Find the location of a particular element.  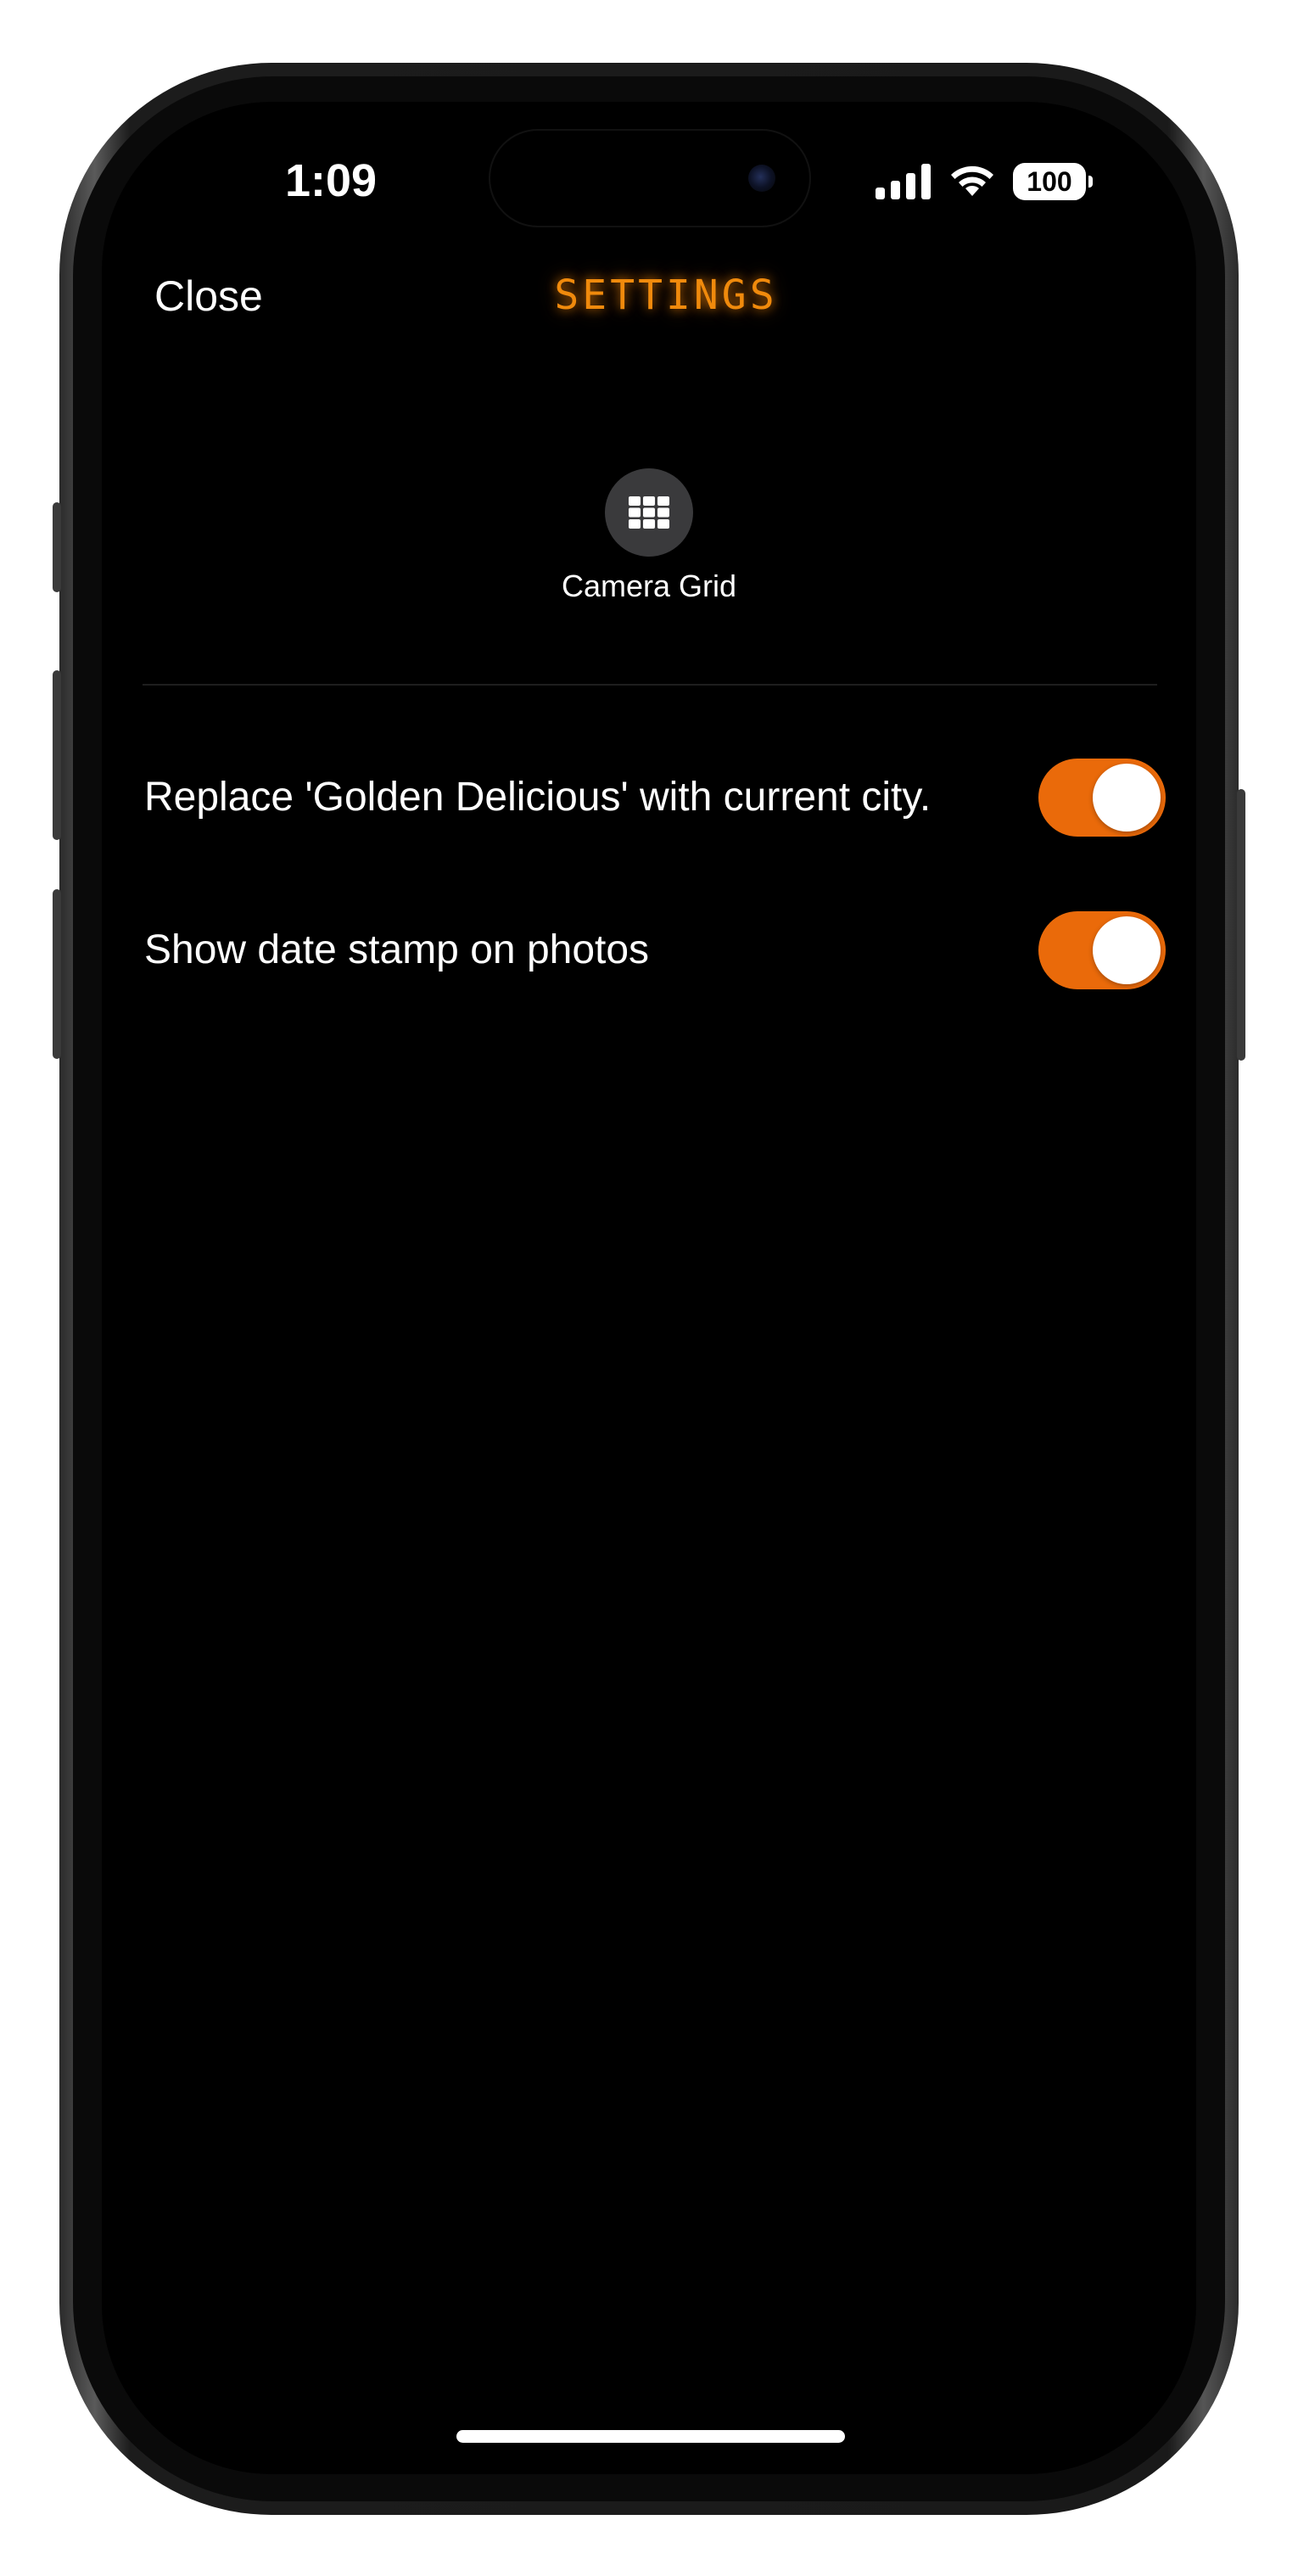

volume-up-button is located at coordinates (57, 755).